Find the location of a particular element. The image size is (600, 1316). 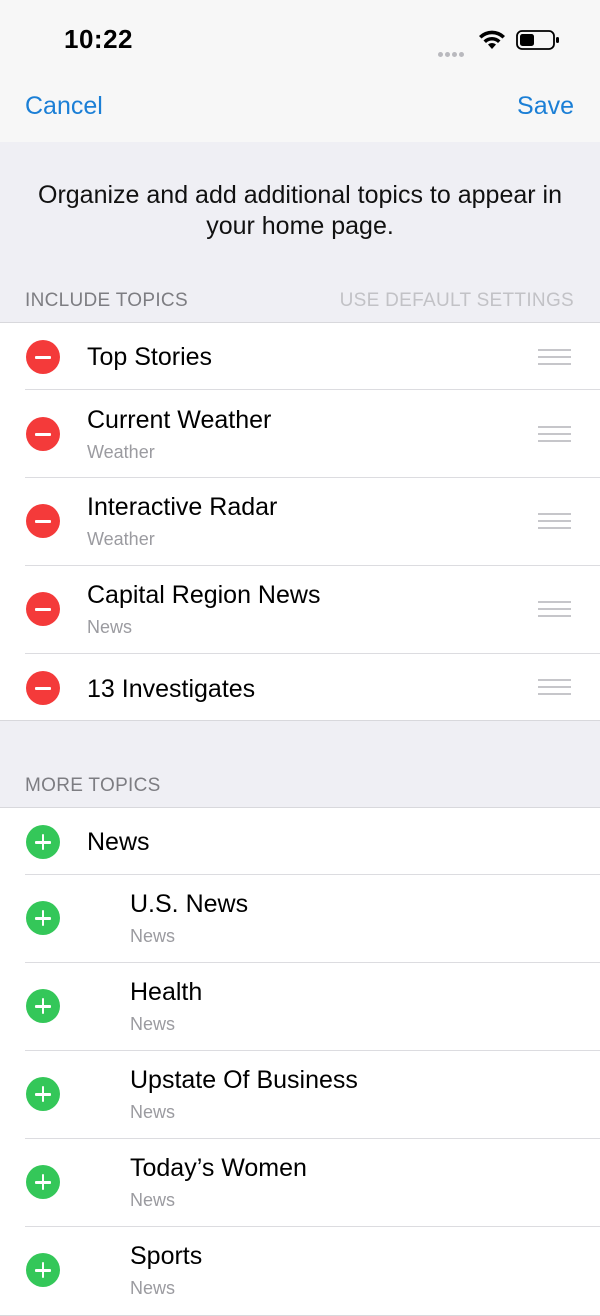

topic-title: U.S. News is located at coordinates (189, 904).